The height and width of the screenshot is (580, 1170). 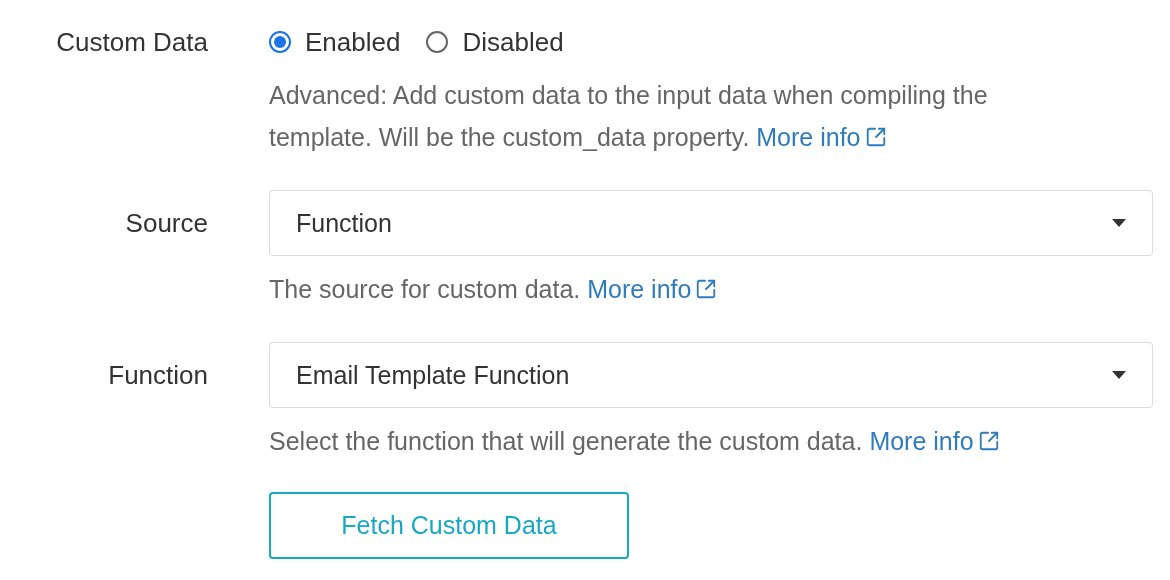 I want to click on help-text: Advanced: Add custom data to the input data when compiling the template. Will be the custom_data property. More info, so click(x=676, y=116).